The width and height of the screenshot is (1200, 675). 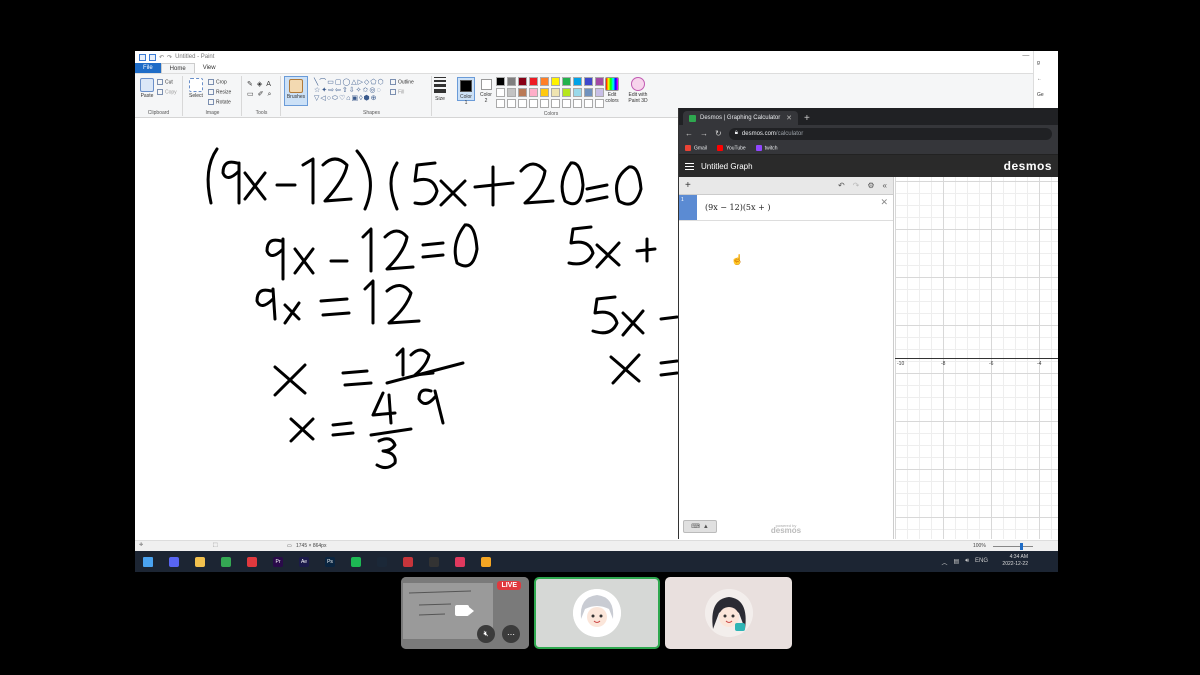 I want to click on collapse-icon: «, so click(x=885, y=185).